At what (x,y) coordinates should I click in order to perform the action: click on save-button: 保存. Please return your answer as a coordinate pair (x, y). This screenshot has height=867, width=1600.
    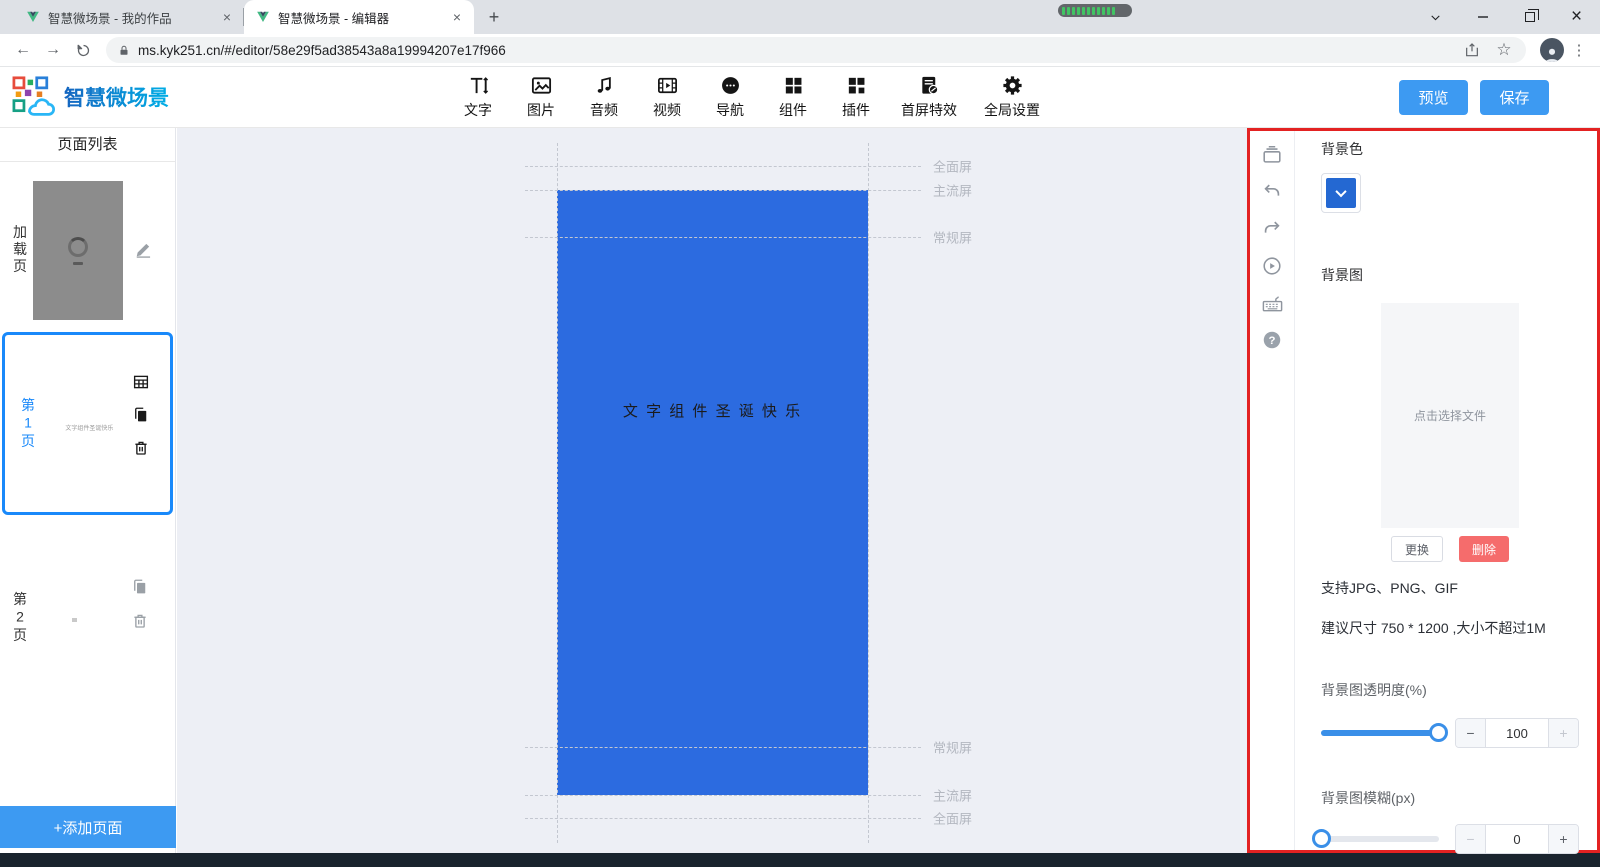
    Looking at the image, I should click on (1514, 97).